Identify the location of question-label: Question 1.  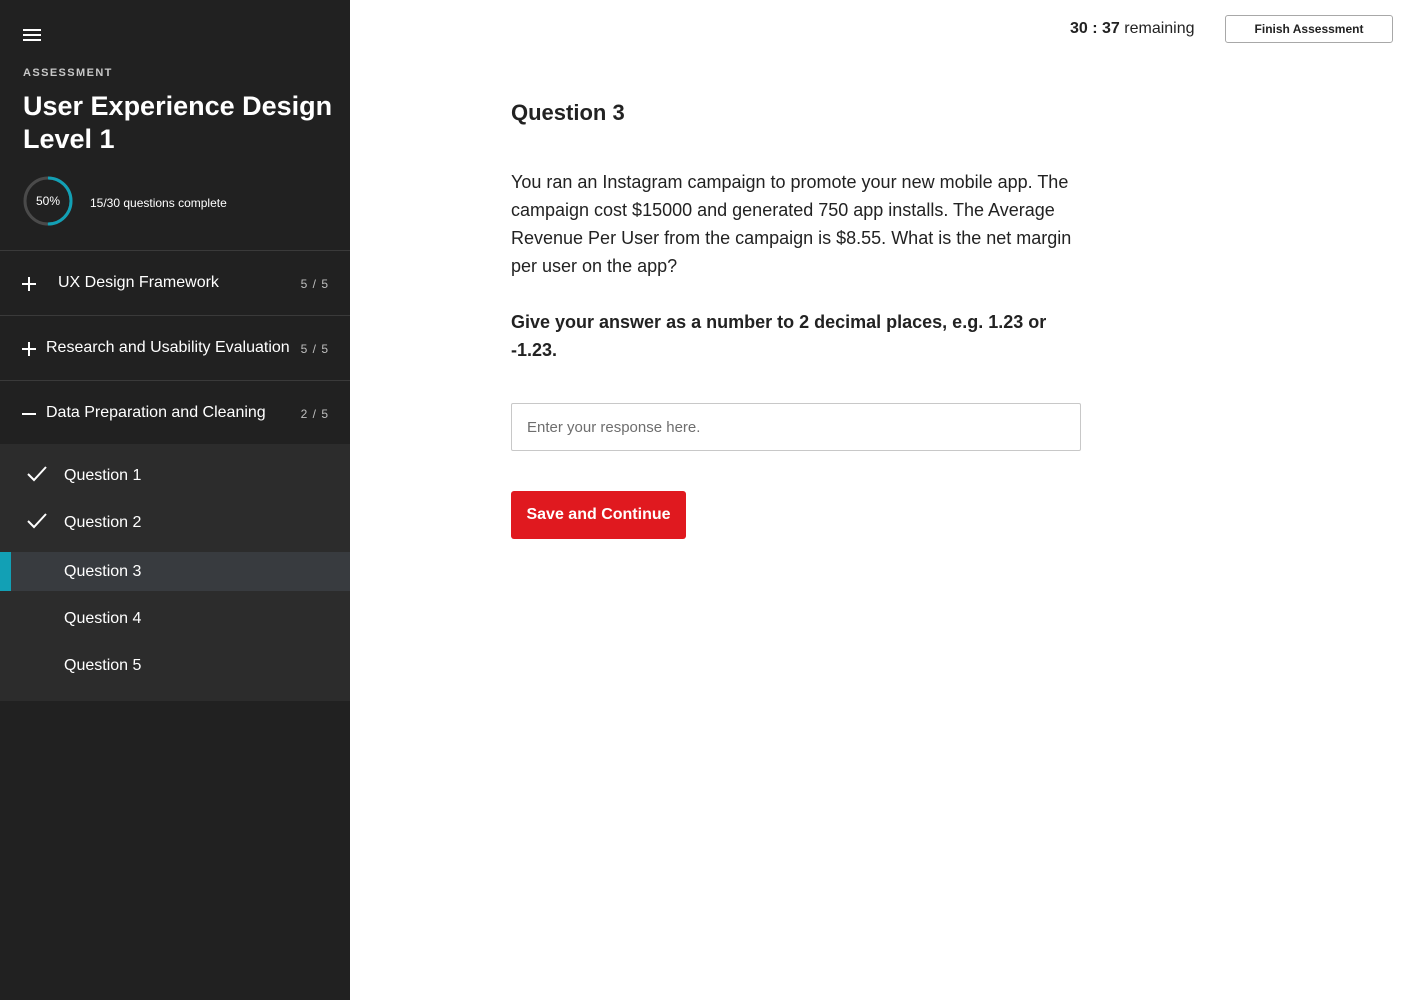
(103, 475).